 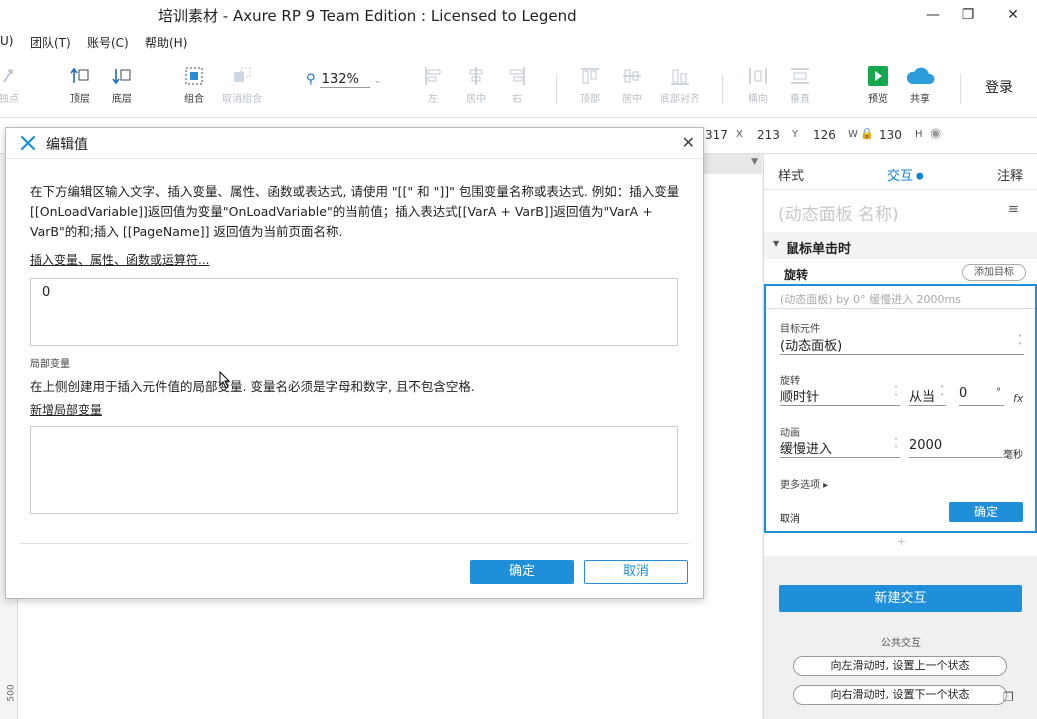 I want to click on cancel-button: 取消, so click(x=636, y=572).